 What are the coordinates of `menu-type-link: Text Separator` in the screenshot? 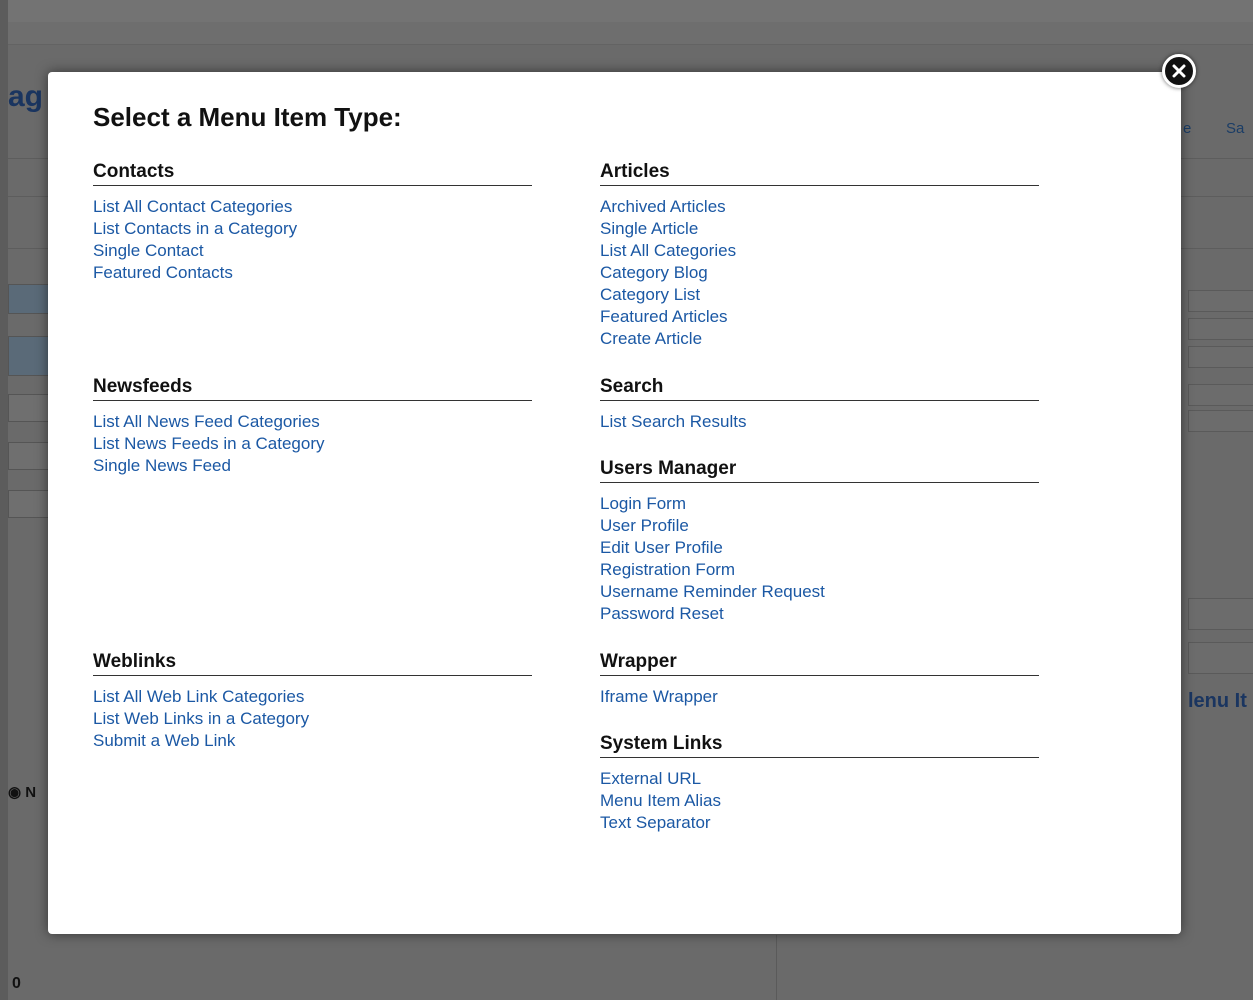 It's located at (655, 822).